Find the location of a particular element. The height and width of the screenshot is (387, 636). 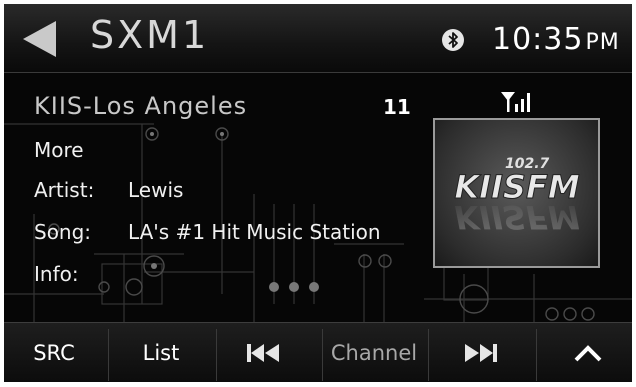

expand-up-button is located at coordinates (588, 352).